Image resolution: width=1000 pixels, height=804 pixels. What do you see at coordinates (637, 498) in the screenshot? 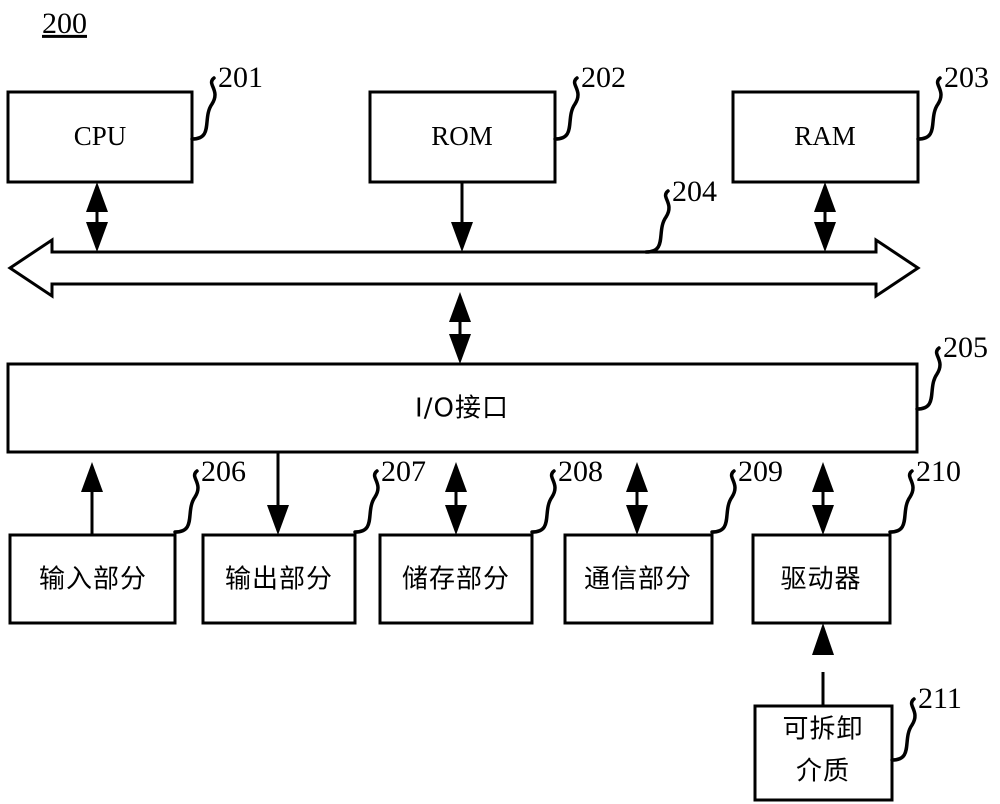
I see `connector-io-communication` at bounding box center [637, 498].